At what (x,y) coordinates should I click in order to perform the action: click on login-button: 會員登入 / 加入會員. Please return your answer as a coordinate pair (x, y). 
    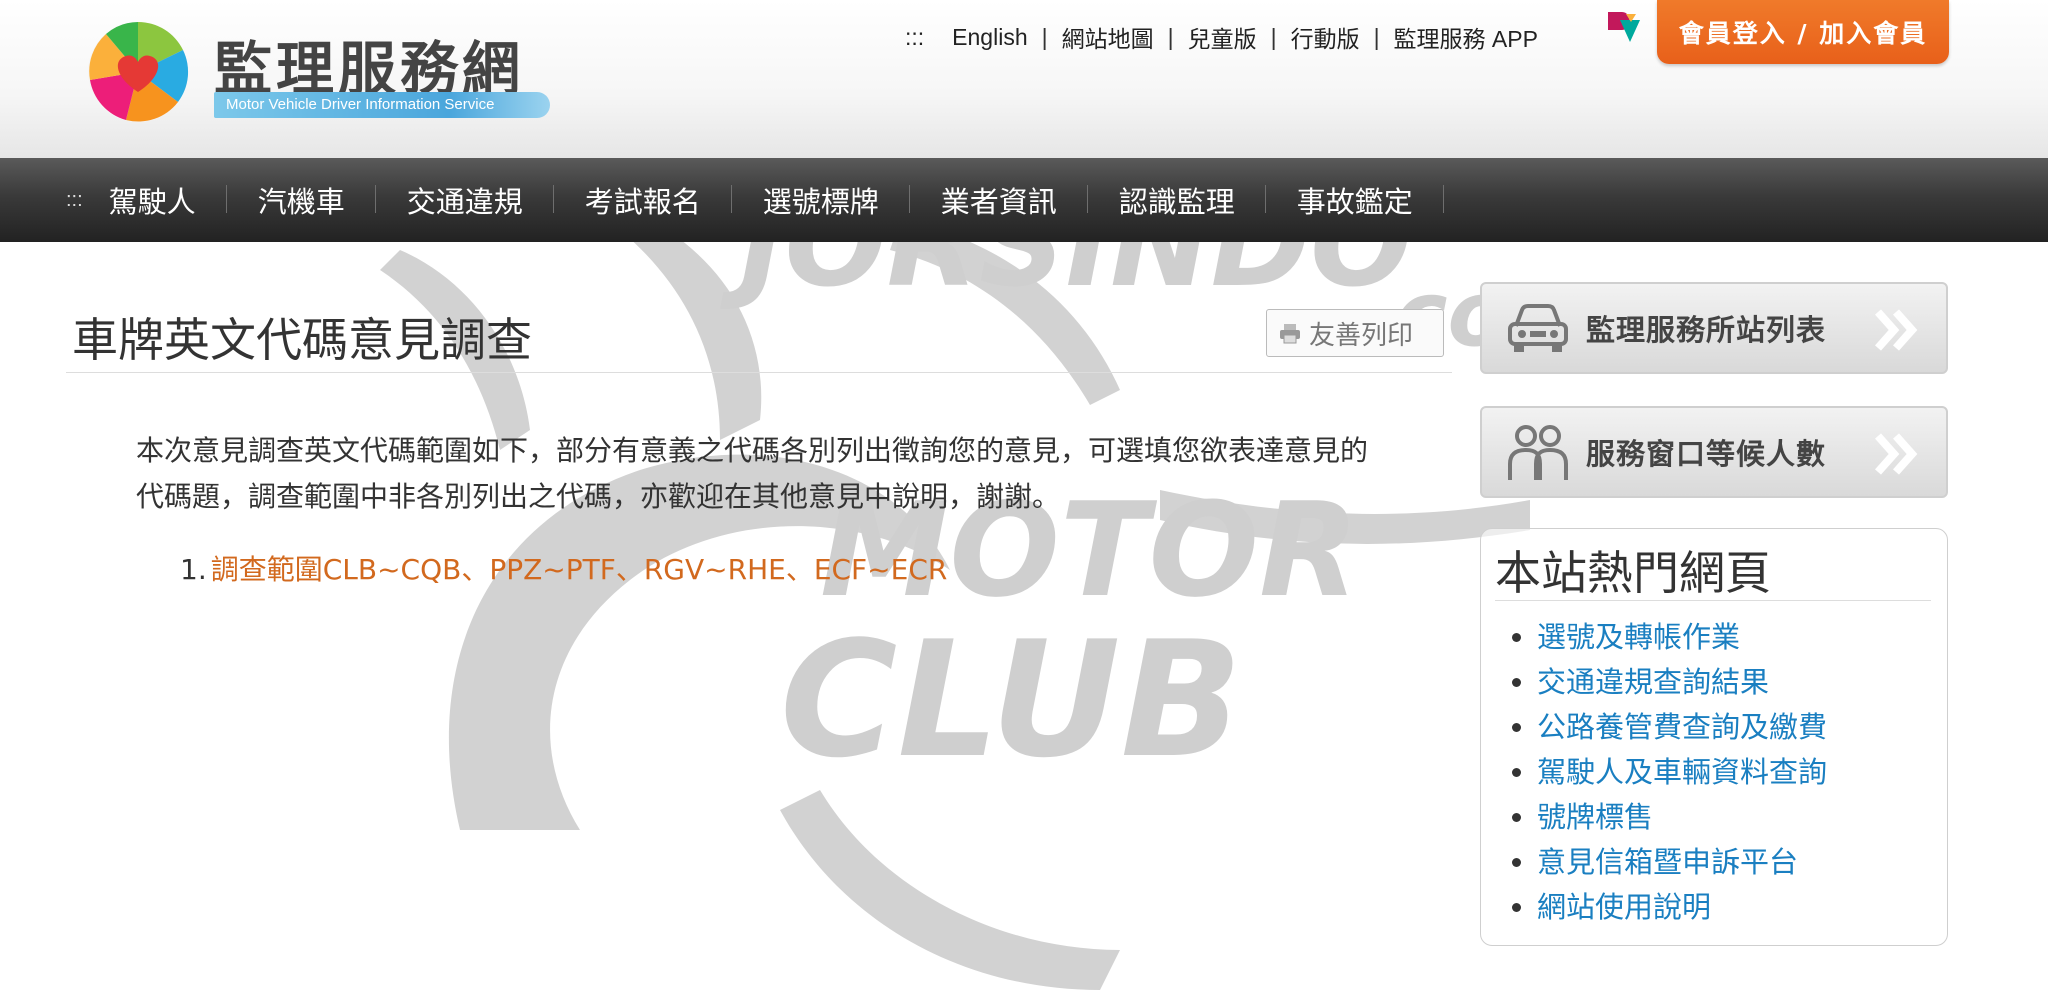
    Looking at the image, I should click on (1803, 32).